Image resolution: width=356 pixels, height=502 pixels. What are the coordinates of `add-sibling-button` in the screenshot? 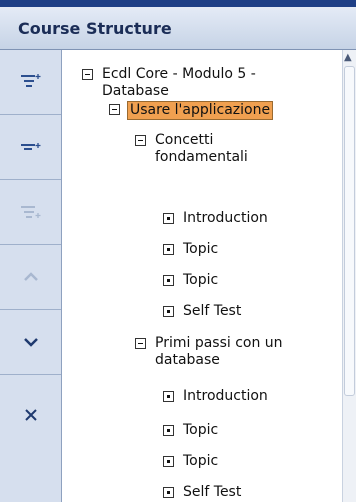 It's located at (30, 82).